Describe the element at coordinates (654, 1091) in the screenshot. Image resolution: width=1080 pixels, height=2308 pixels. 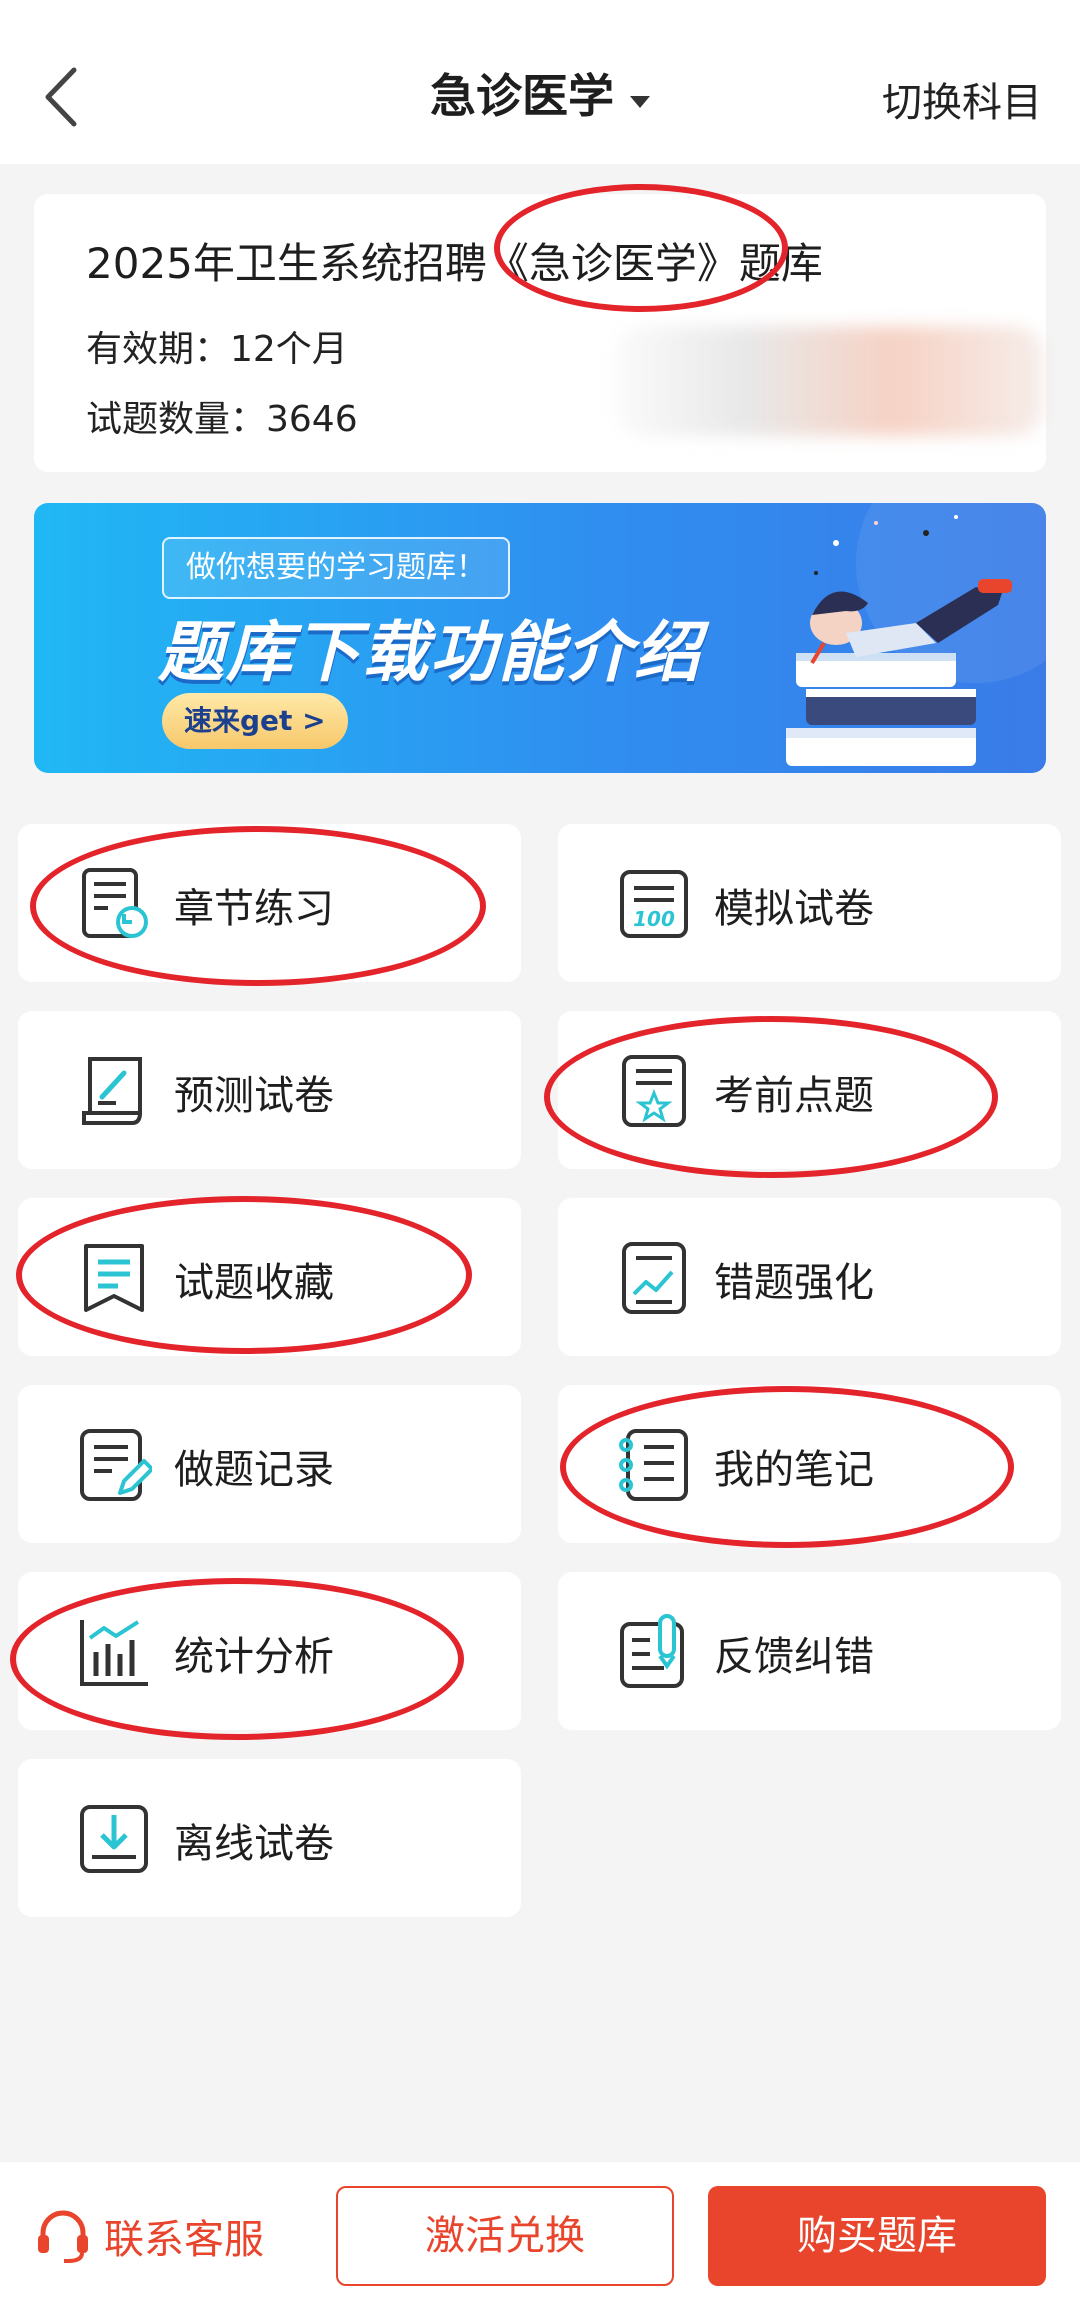
I see `pre-exam-tips-icon` at that location.